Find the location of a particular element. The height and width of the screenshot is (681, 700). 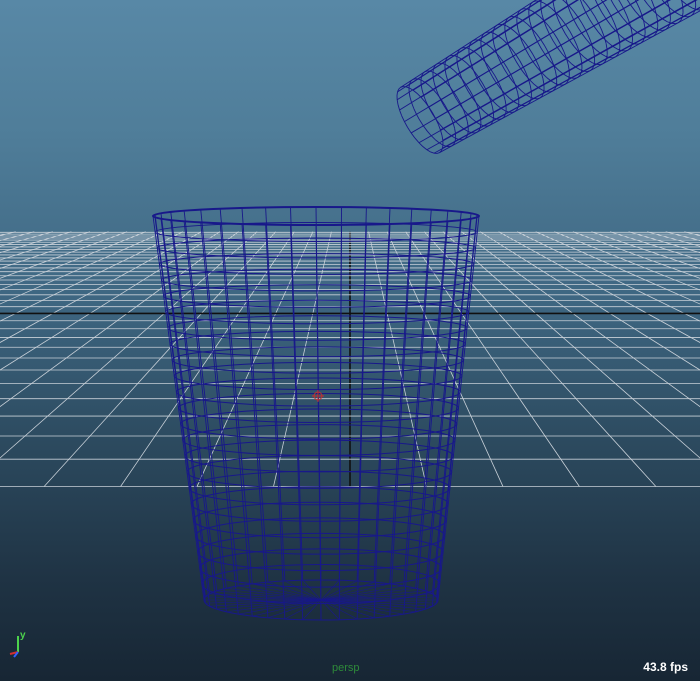

pivot-marker is located at coordinates (318, 396).